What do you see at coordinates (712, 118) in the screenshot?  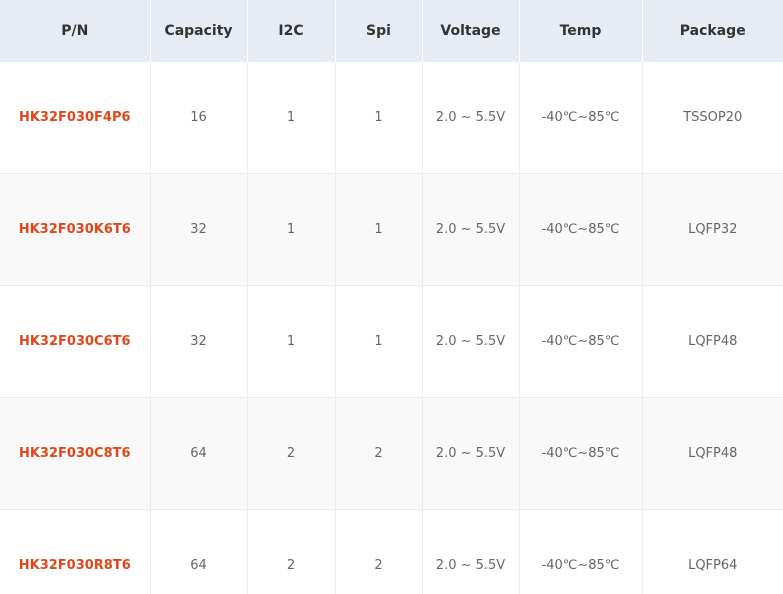 I see `cell-package: TSSOP20` at bounding box center [712, 118].